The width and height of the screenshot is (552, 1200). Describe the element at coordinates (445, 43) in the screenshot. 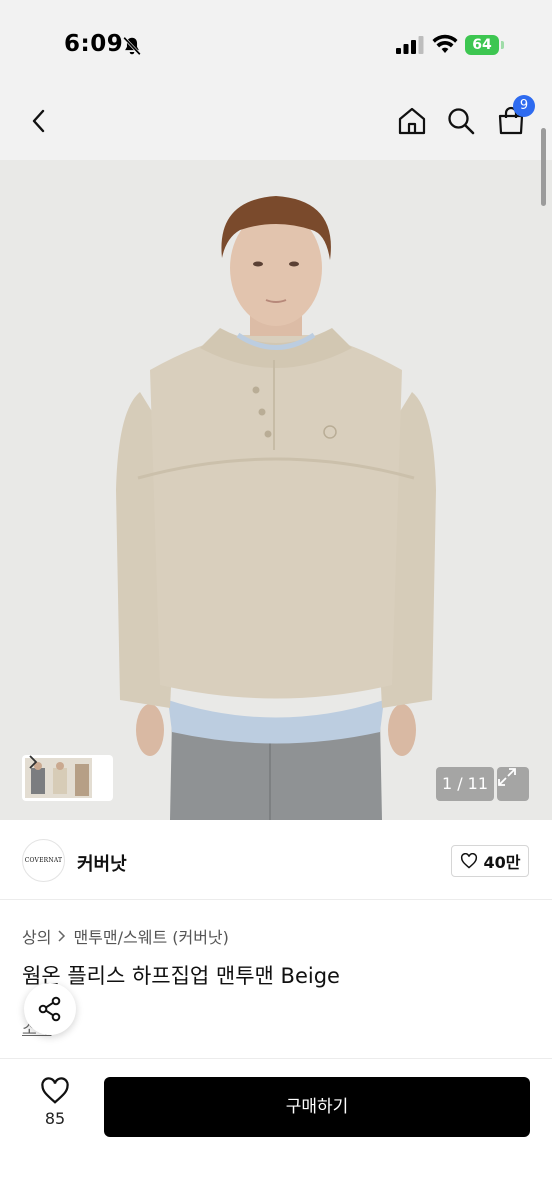

I see `wifi-icon` at that location.